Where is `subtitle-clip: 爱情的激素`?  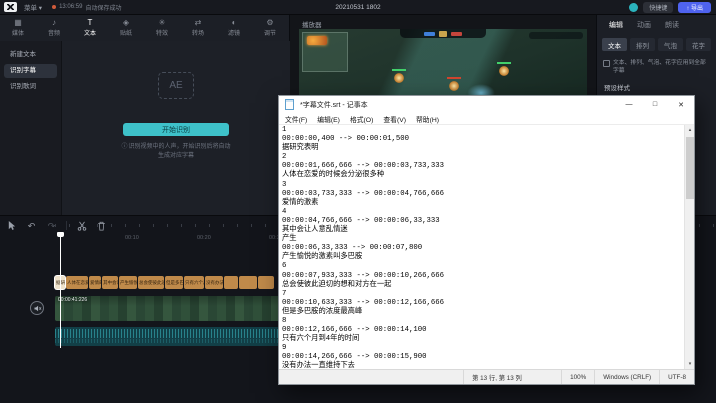
subtitle-clip: 爱情的激素 is located at coordinates (95, 282).